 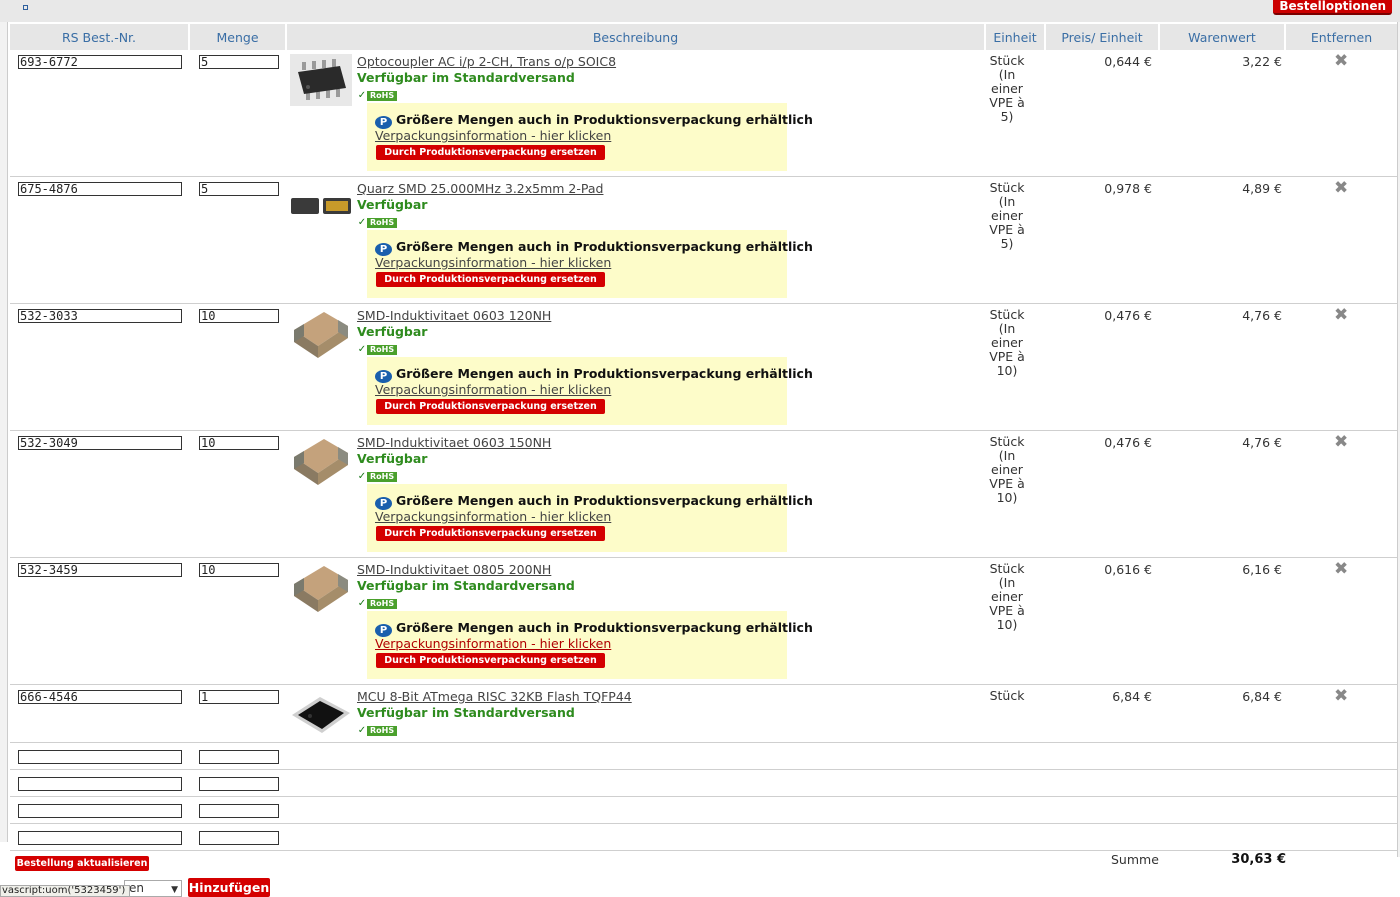 What do you see at coordinates (82, 863) in the screenshot?
I see `update-order-button: Bestellung aktualisieren` at bounding box center [82, 863].